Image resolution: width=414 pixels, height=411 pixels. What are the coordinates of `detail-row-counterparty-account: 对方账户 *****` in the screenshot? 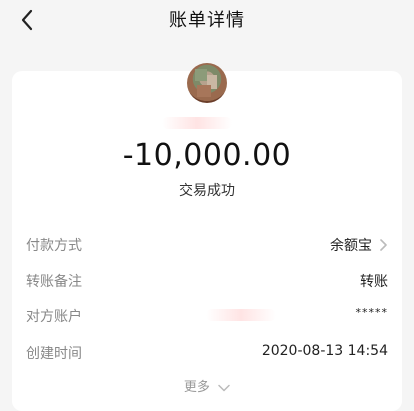 It's located at (207, 317).